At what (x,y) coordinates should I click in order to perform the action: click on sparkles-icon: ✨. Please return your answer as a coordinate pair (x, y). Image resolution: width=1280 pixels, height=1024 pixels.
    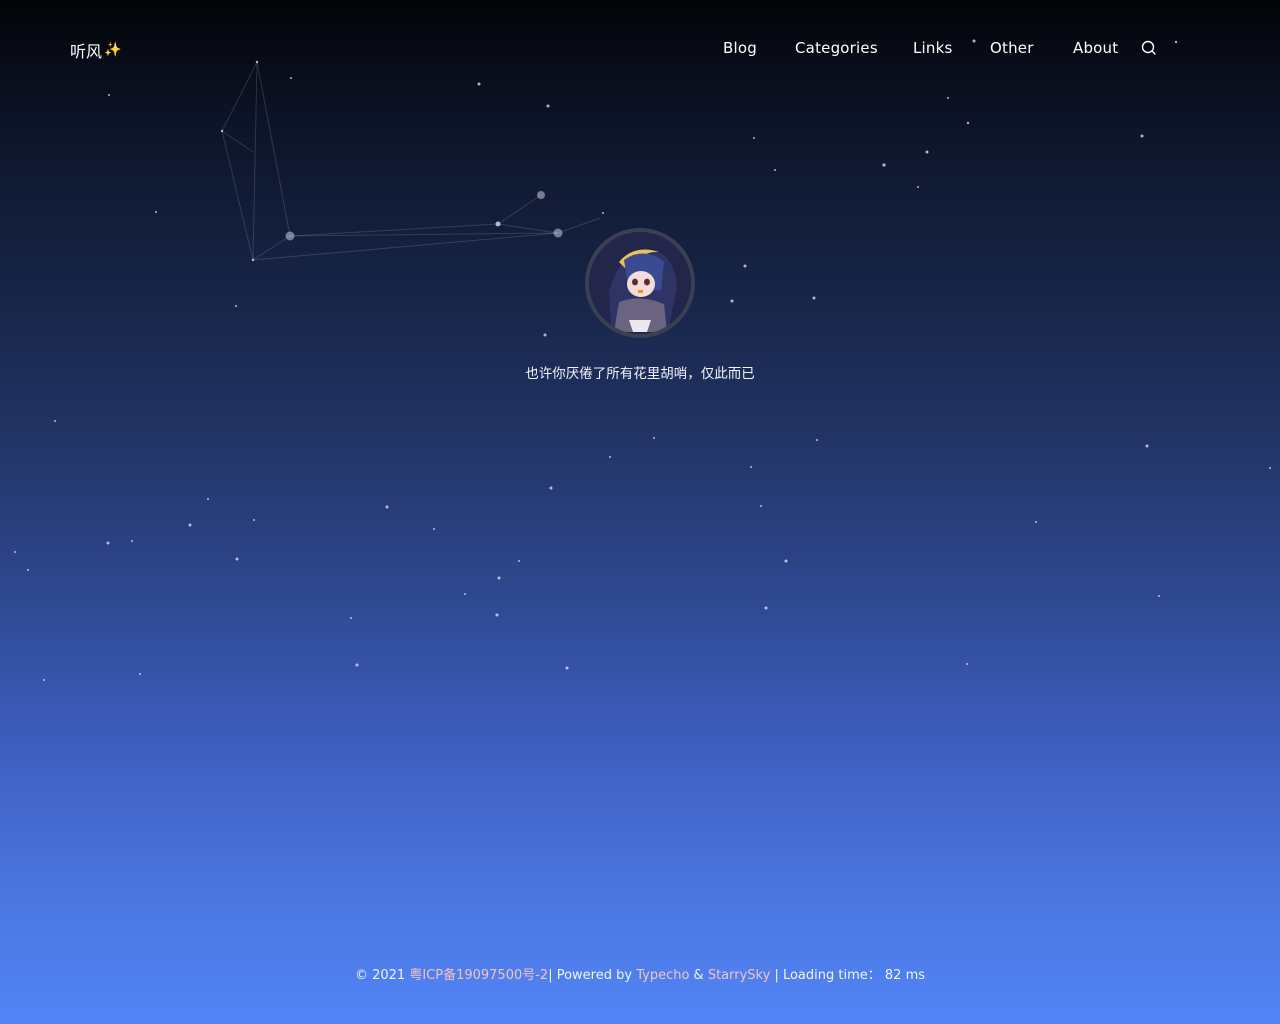
    Looking at the image, I should click on (113, 50).